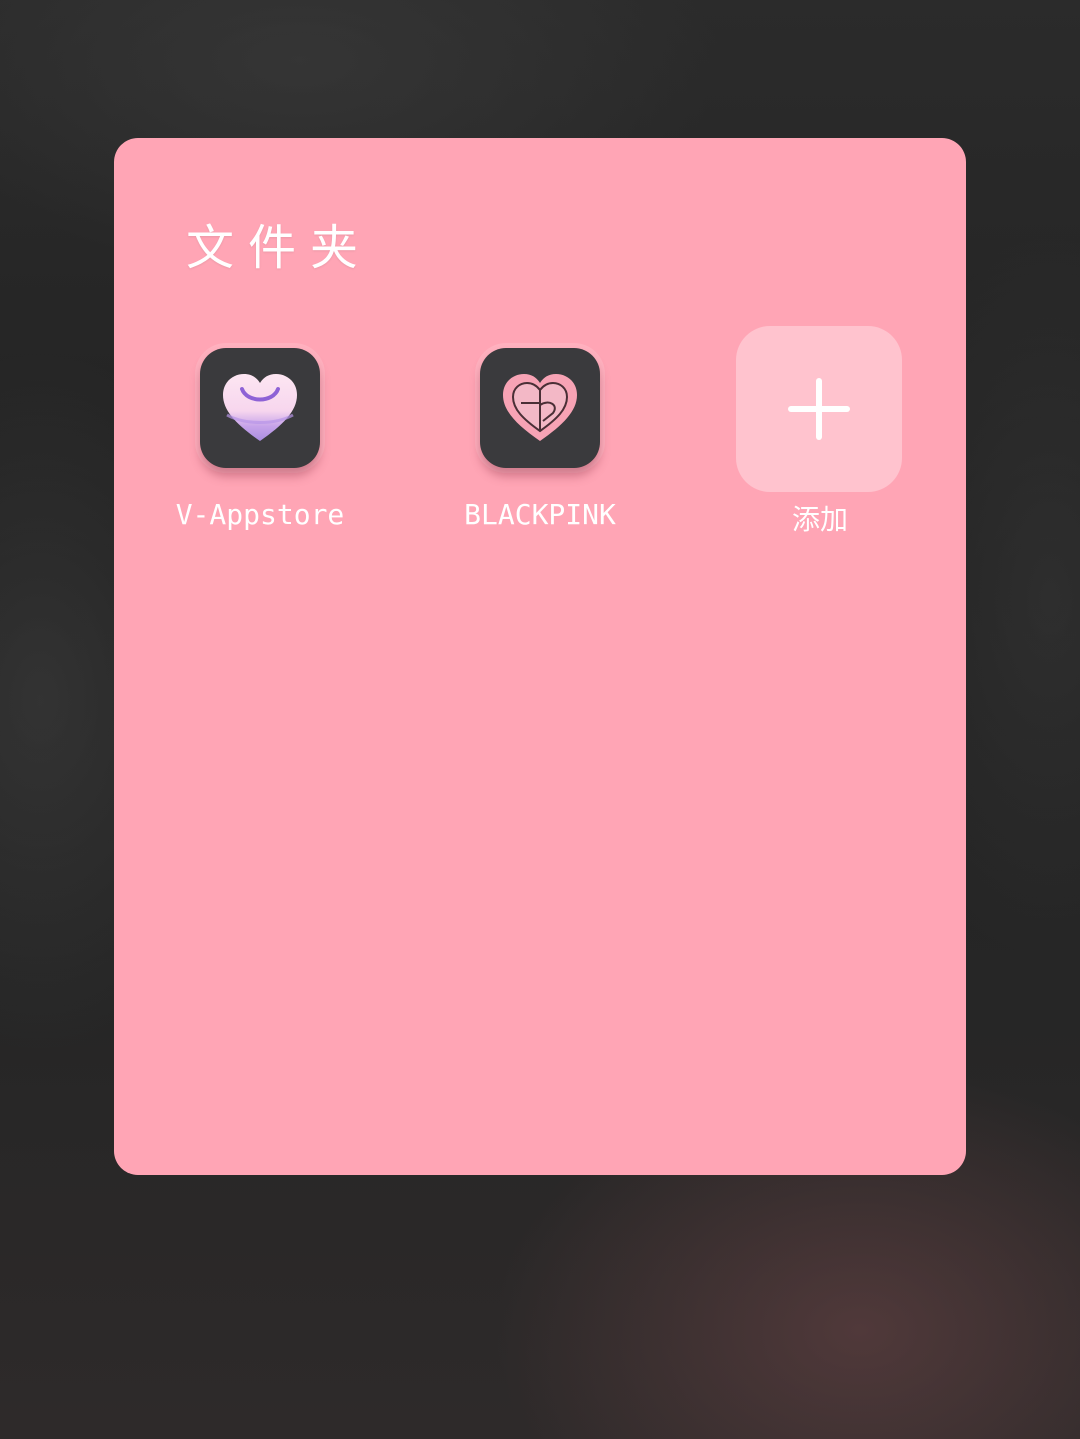 The height and width of the screenshot is (1439, 1080). I want to click on add-label: 添加, so click(819, 519).